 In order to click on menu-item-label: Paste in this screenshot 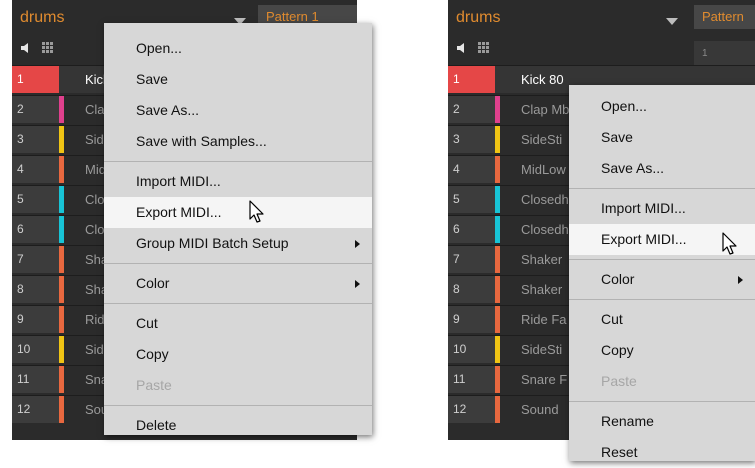, I will do `click(154, 385)`.